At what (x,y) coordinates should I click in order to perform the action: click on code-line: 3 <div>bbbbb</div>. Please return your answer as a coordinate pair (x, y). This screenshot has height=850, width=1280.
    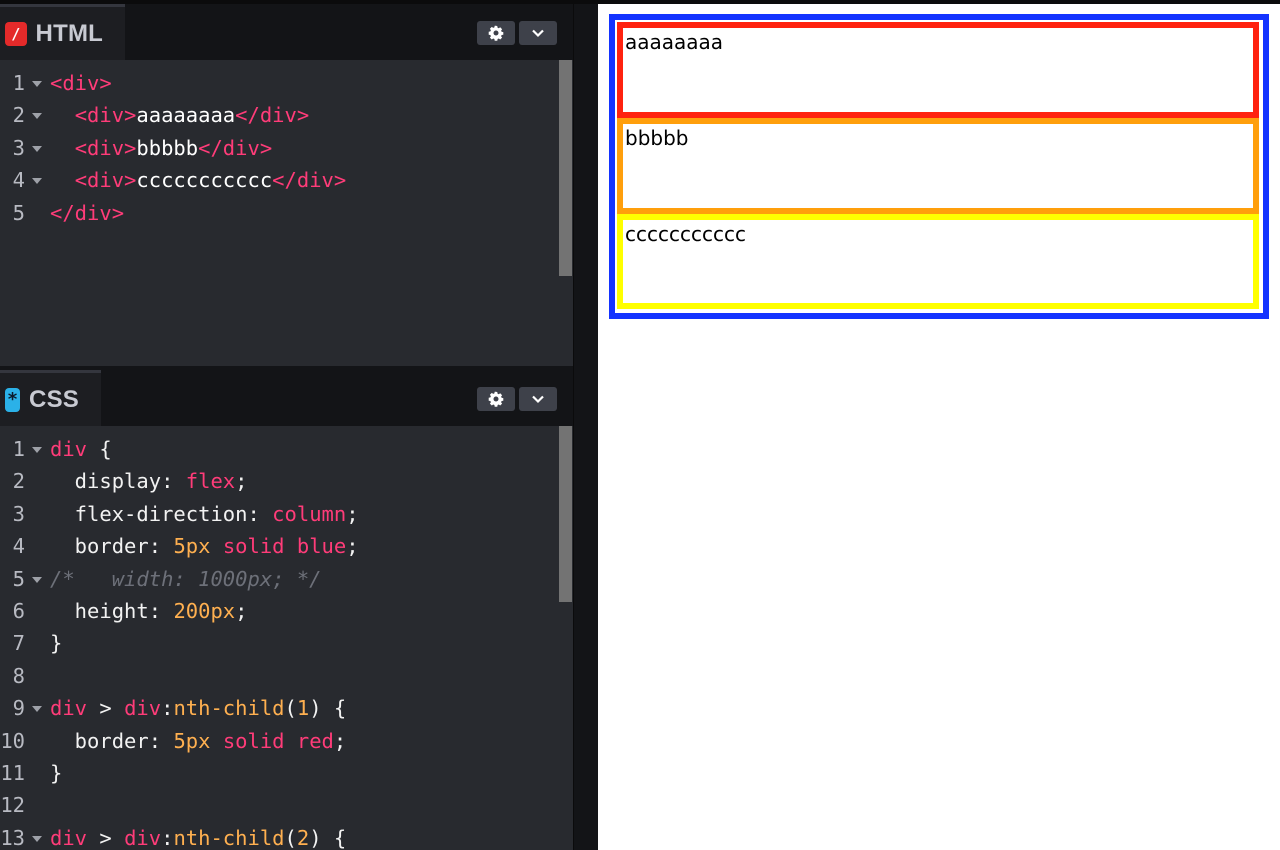
    Looking at the image, I should click on (173, 148).